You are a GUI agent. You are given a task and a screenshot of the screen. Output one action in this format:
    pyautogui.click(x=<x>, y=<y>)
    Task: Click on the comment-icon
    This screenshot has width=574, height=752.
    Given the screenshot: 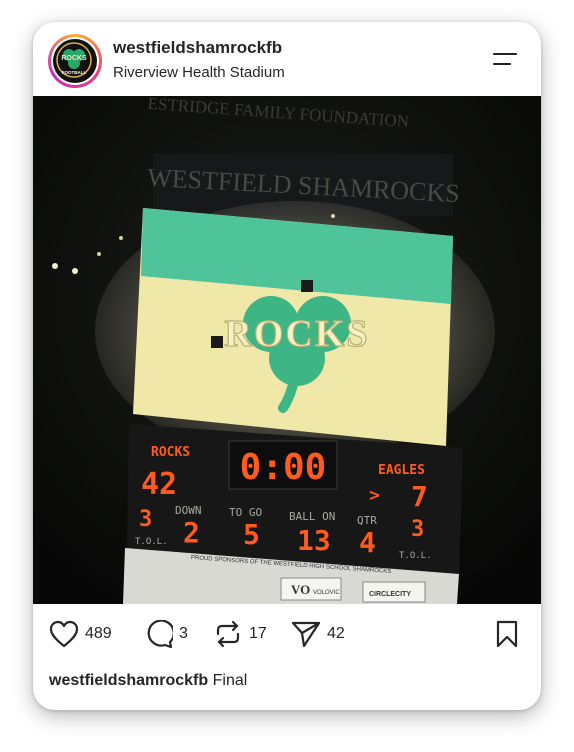 What is the action you would take?
    pyautogui.click(x=160, y=634)
    